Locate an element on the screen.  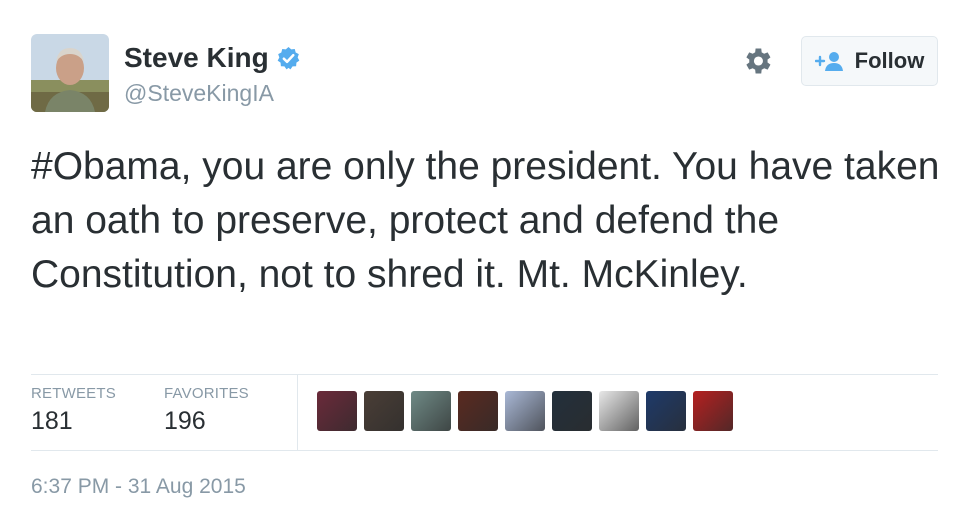
divider-bottom is located at coordinates (484, 450).